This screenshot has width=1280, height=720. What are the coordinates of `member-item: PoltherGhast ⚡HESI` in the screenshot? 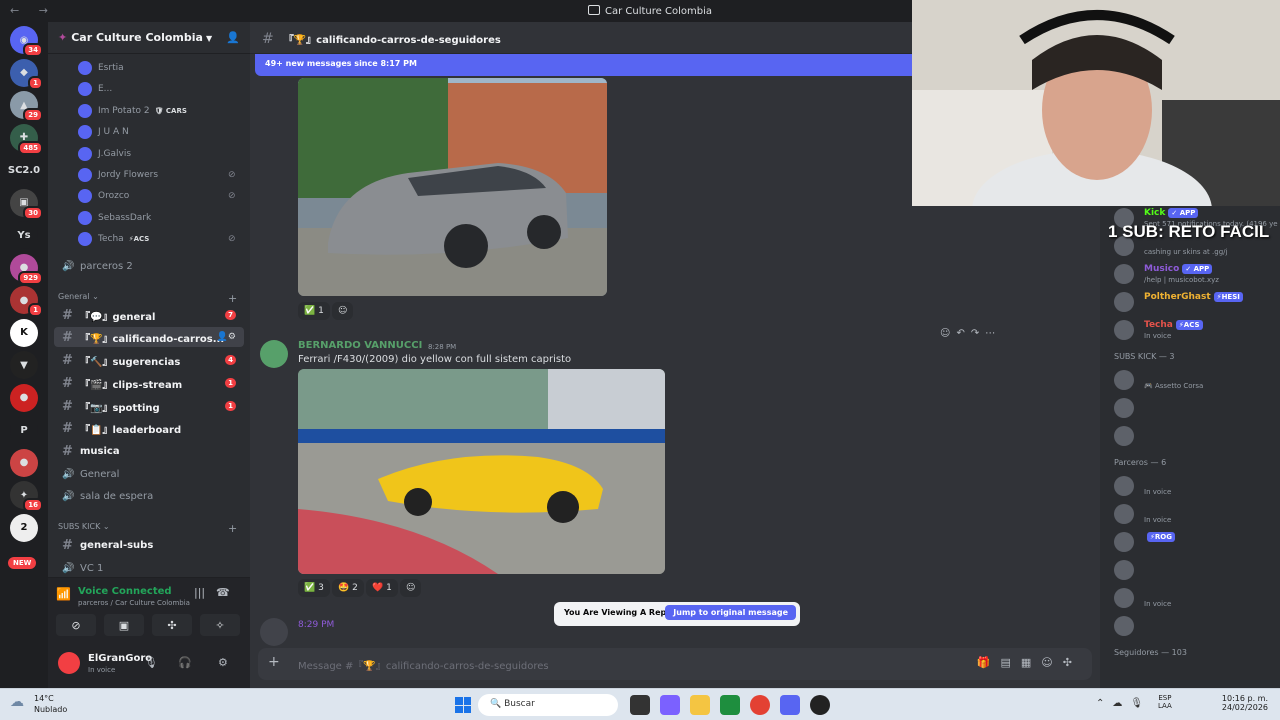 It's located at (1197, 303).